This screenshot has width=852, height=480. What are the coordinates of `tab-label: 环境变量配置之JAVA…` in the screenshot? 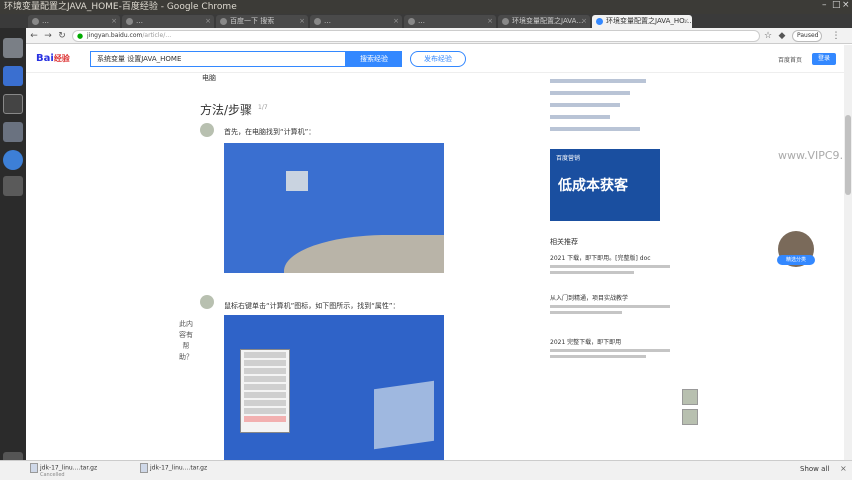 It's located at (548, 21).